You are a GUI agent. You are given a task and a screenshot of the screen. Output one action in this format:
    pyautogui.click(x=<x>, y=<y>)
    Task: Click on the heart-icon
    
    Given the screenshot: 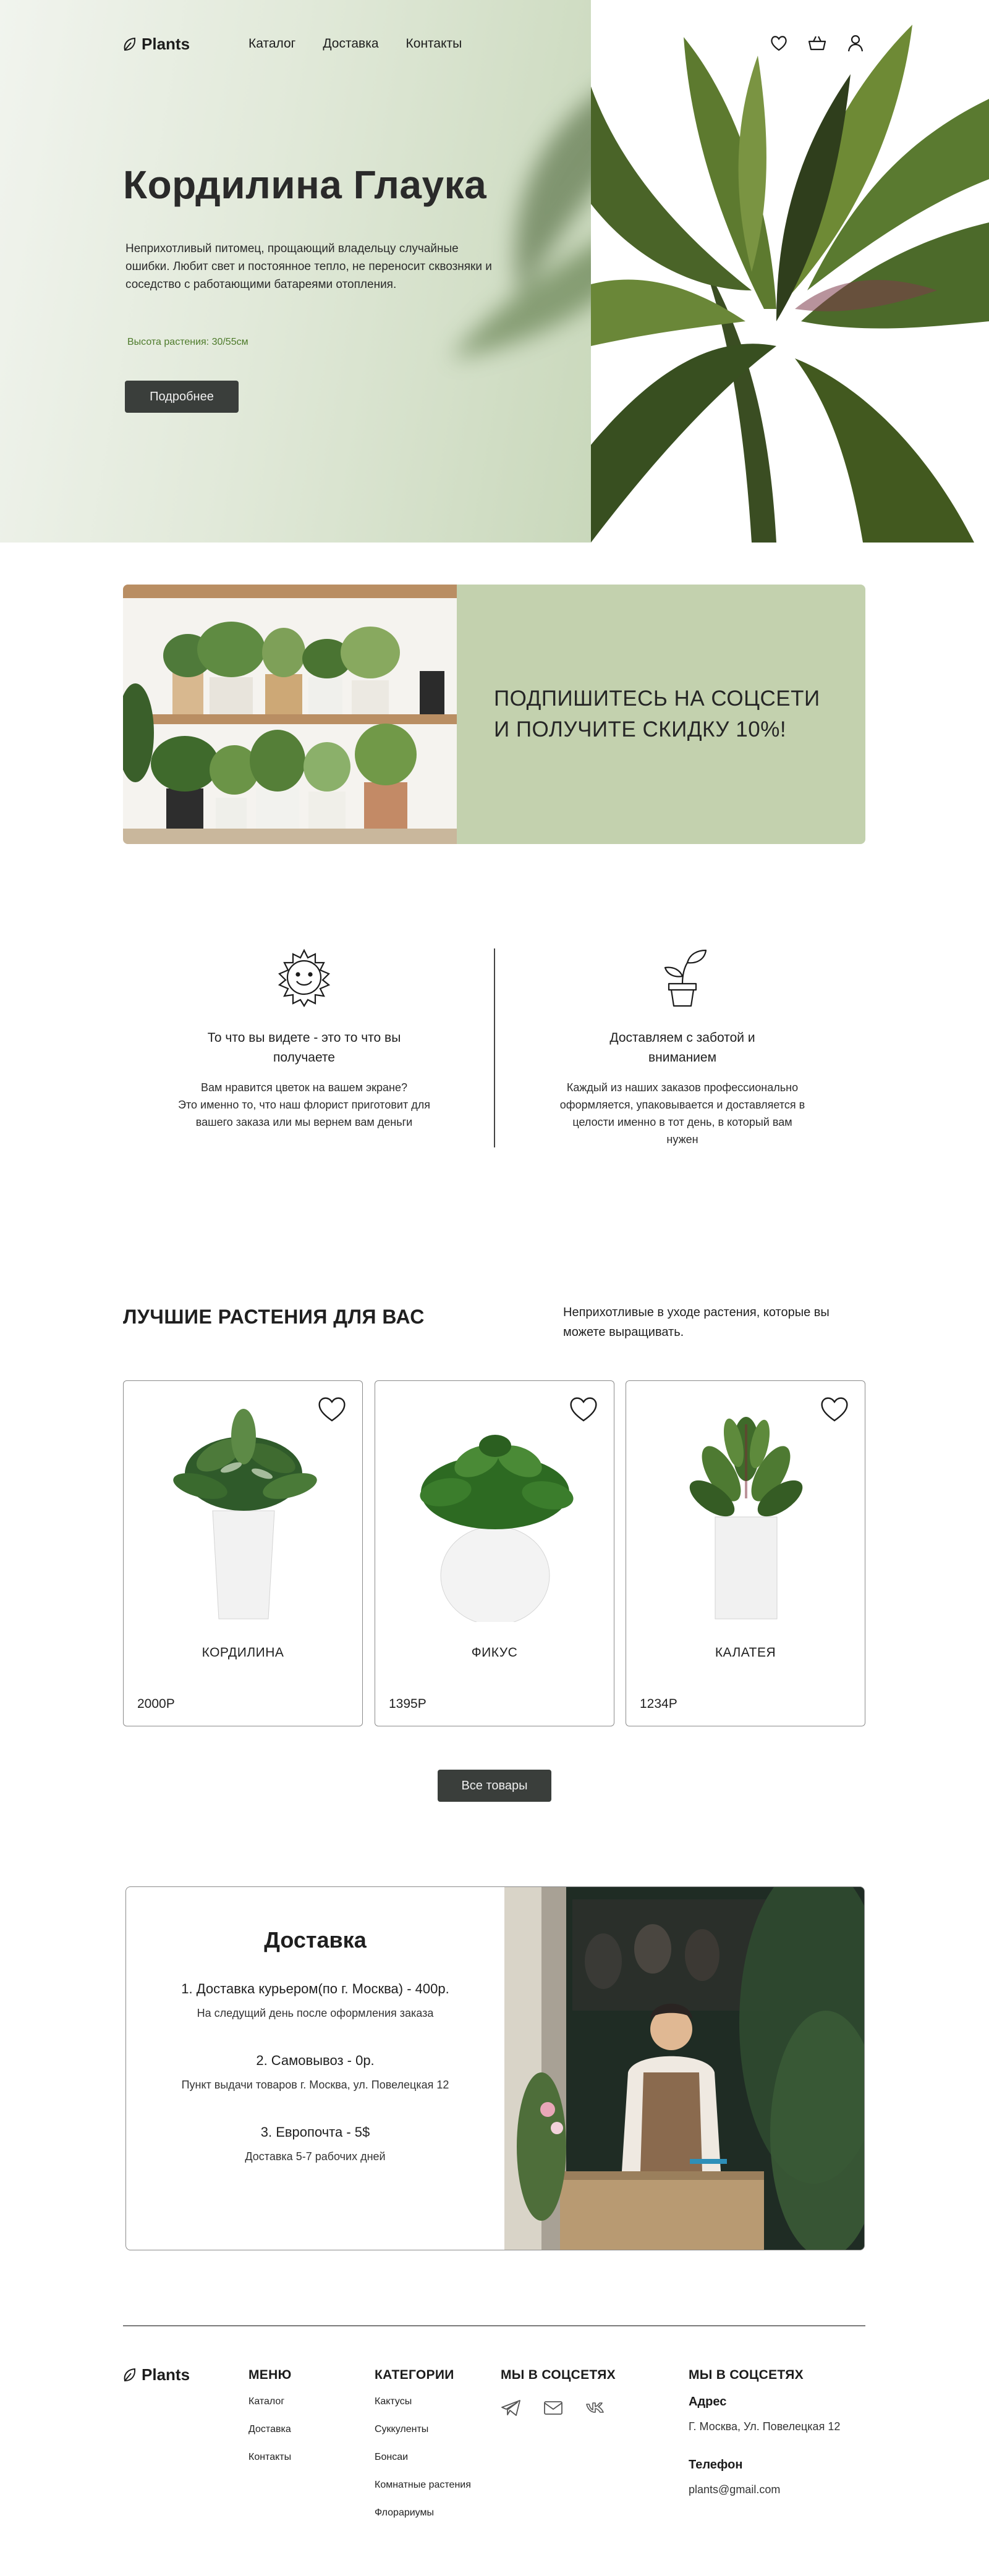 What is the action you would take?
    pyautogui.click(x=779, y=43)
    